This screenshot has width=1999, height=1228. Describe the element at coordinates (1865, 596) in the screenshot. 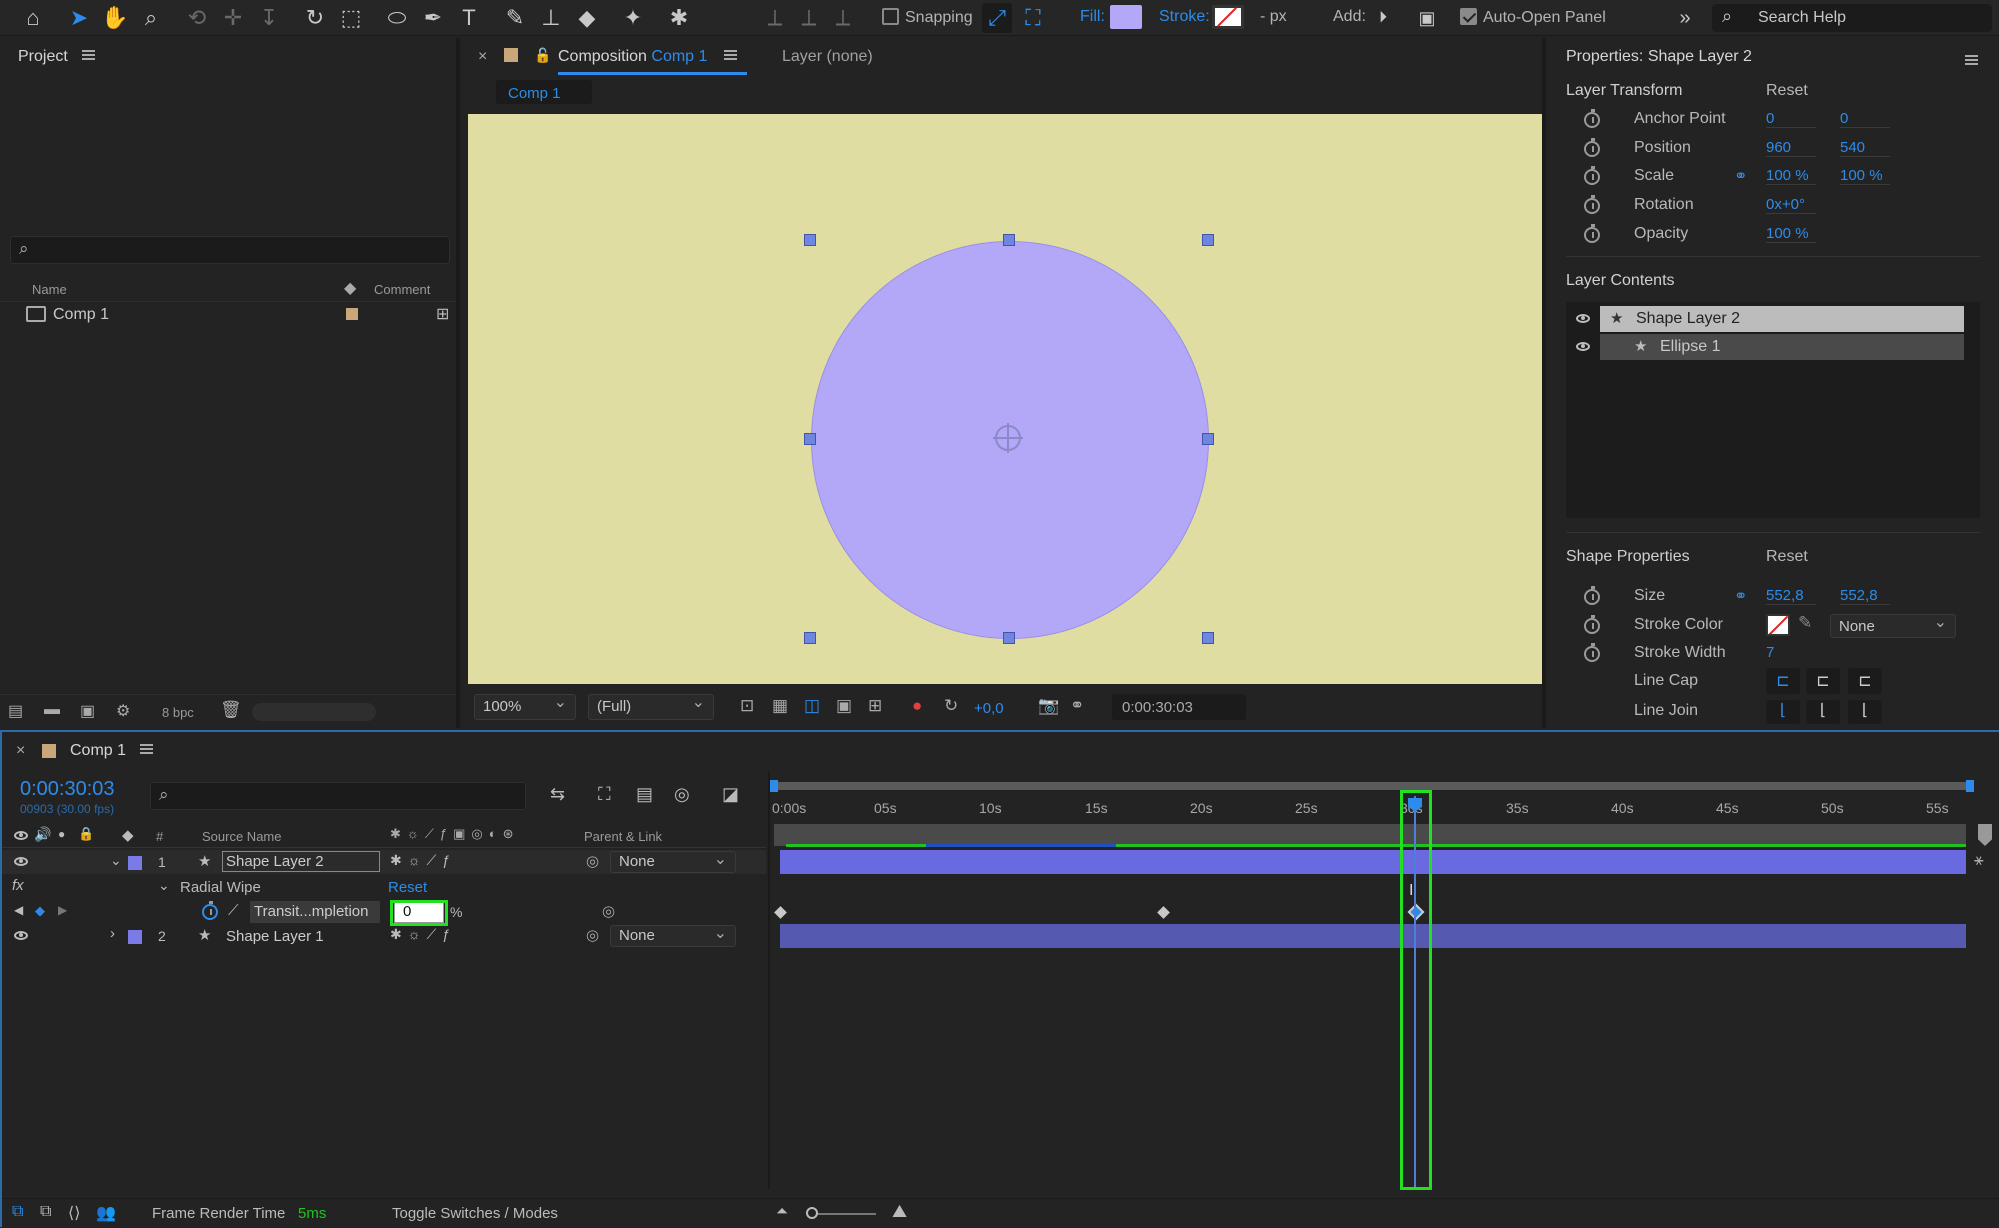

I see `size-y-value: 552,8` at that location.